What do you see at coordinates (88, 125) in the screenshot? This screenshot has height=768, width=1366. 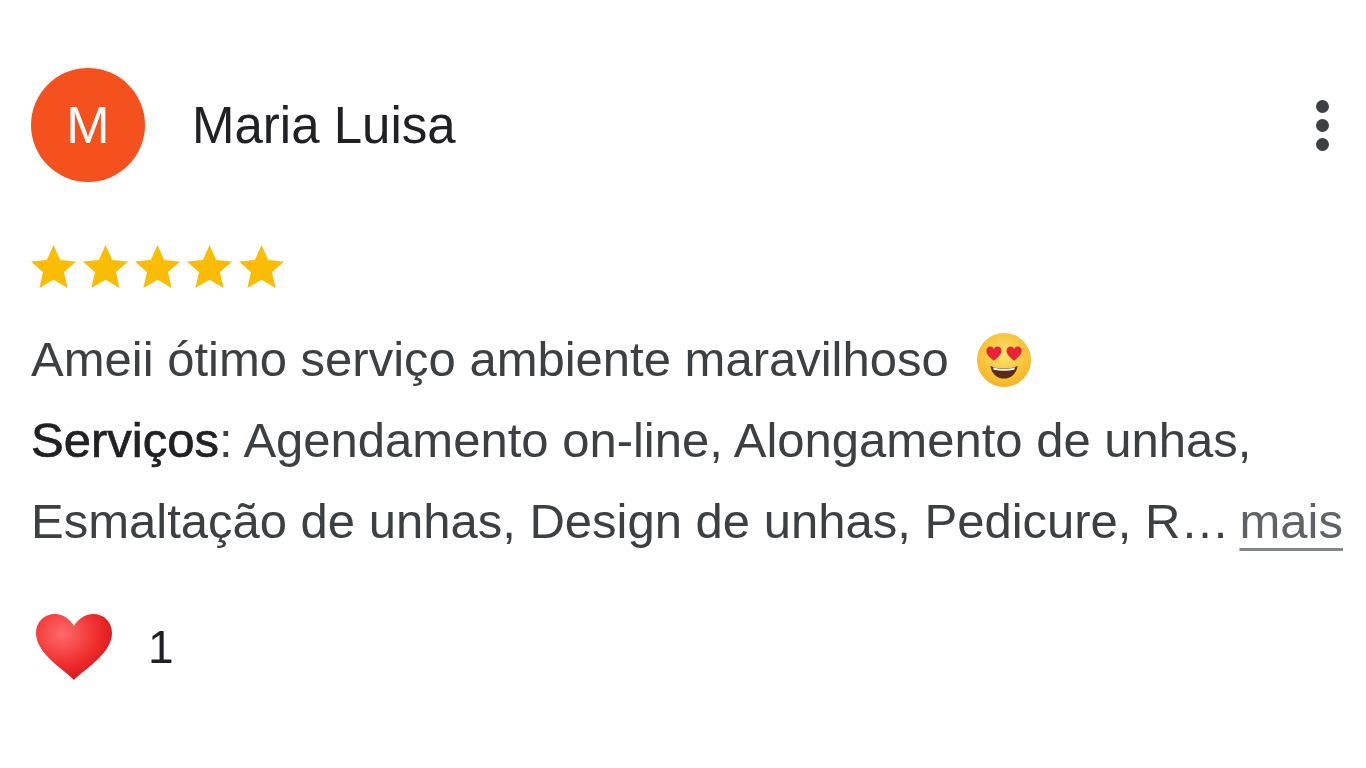 I see `avatar: M` at bounding box center [88, 125].